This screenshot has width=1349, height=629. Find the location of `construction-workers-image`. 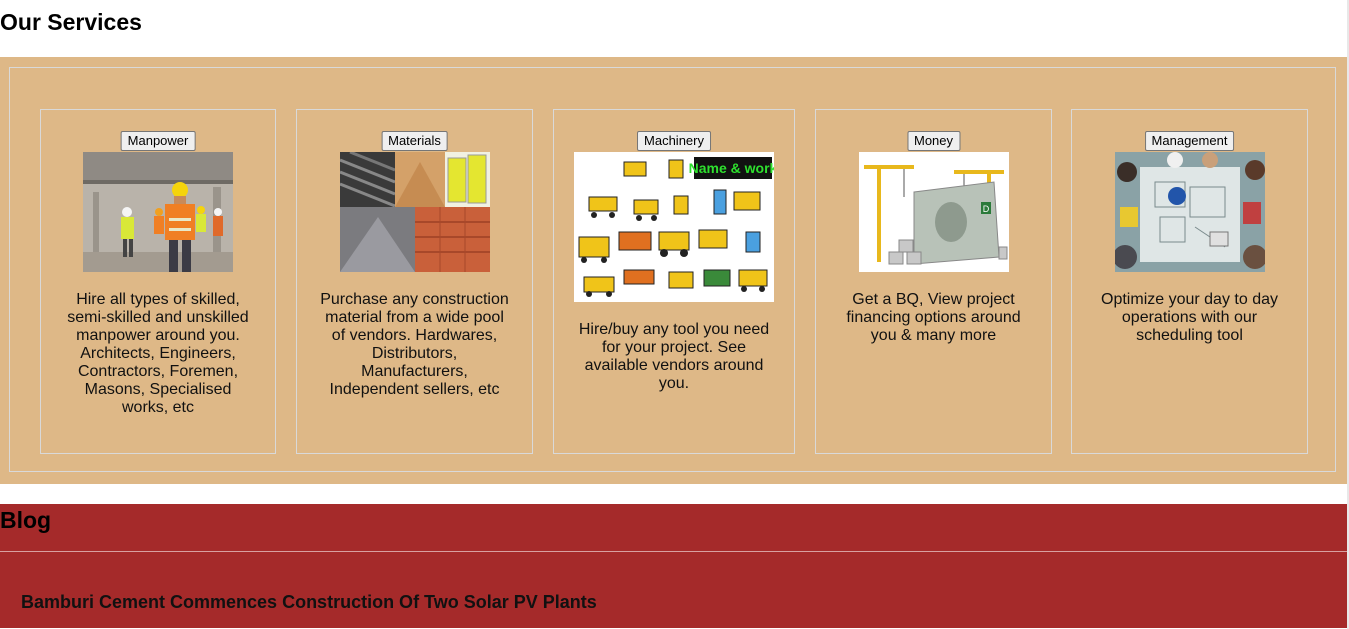

construction-workers-image is located at coordinates (158, 212).